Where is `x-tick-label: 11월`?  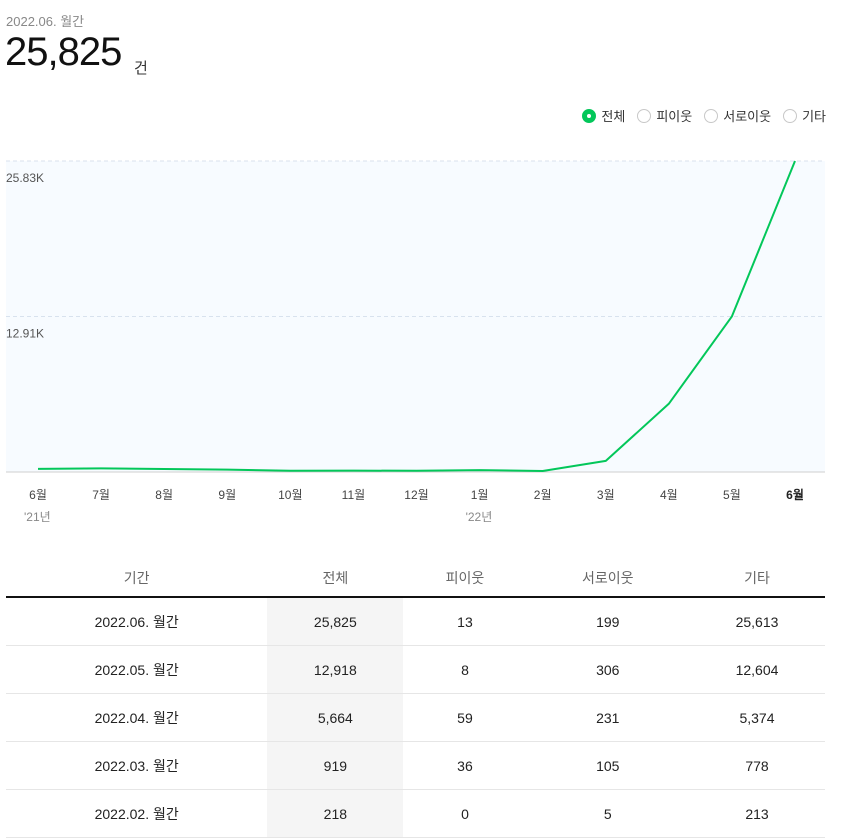
x-tick-label: 11월 is located at coordinates (354, 495).